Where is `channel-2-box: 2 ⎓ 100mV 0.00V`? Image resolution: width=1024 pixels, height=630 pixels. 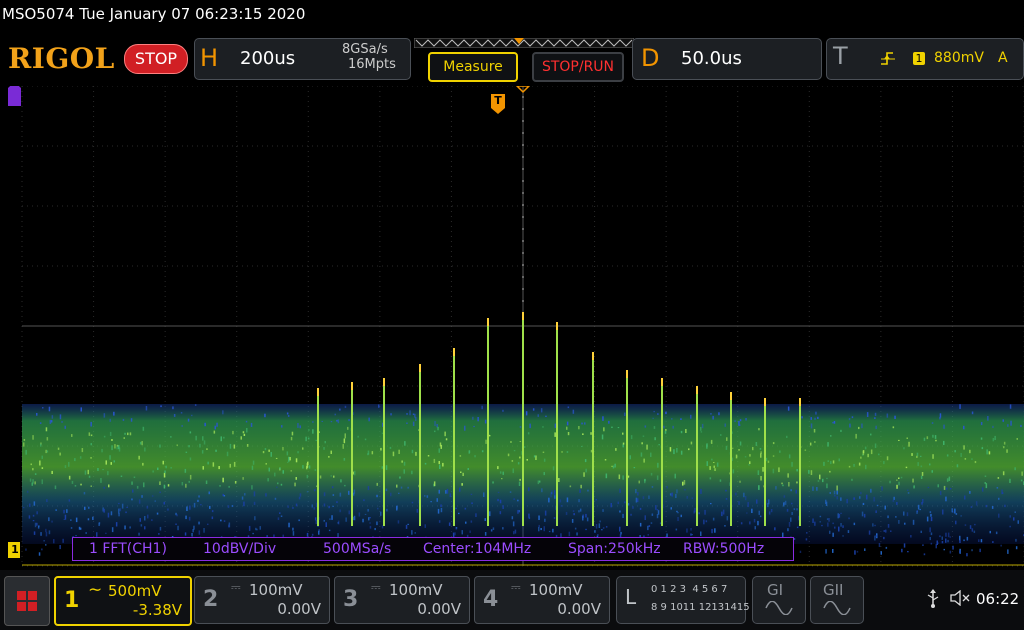 channel-2-box: 2 ⎓ 100mV 0.00V is located at coordinates (262, 600).